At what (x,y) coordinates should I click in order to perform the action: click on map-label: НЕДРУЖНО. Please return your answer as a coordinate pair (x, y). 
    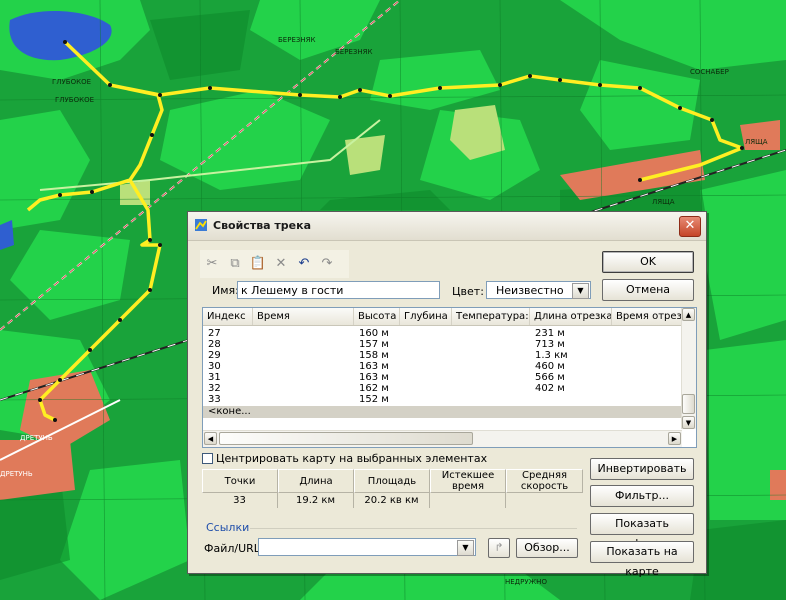
    Looking at the image, I should click on (526, 582).